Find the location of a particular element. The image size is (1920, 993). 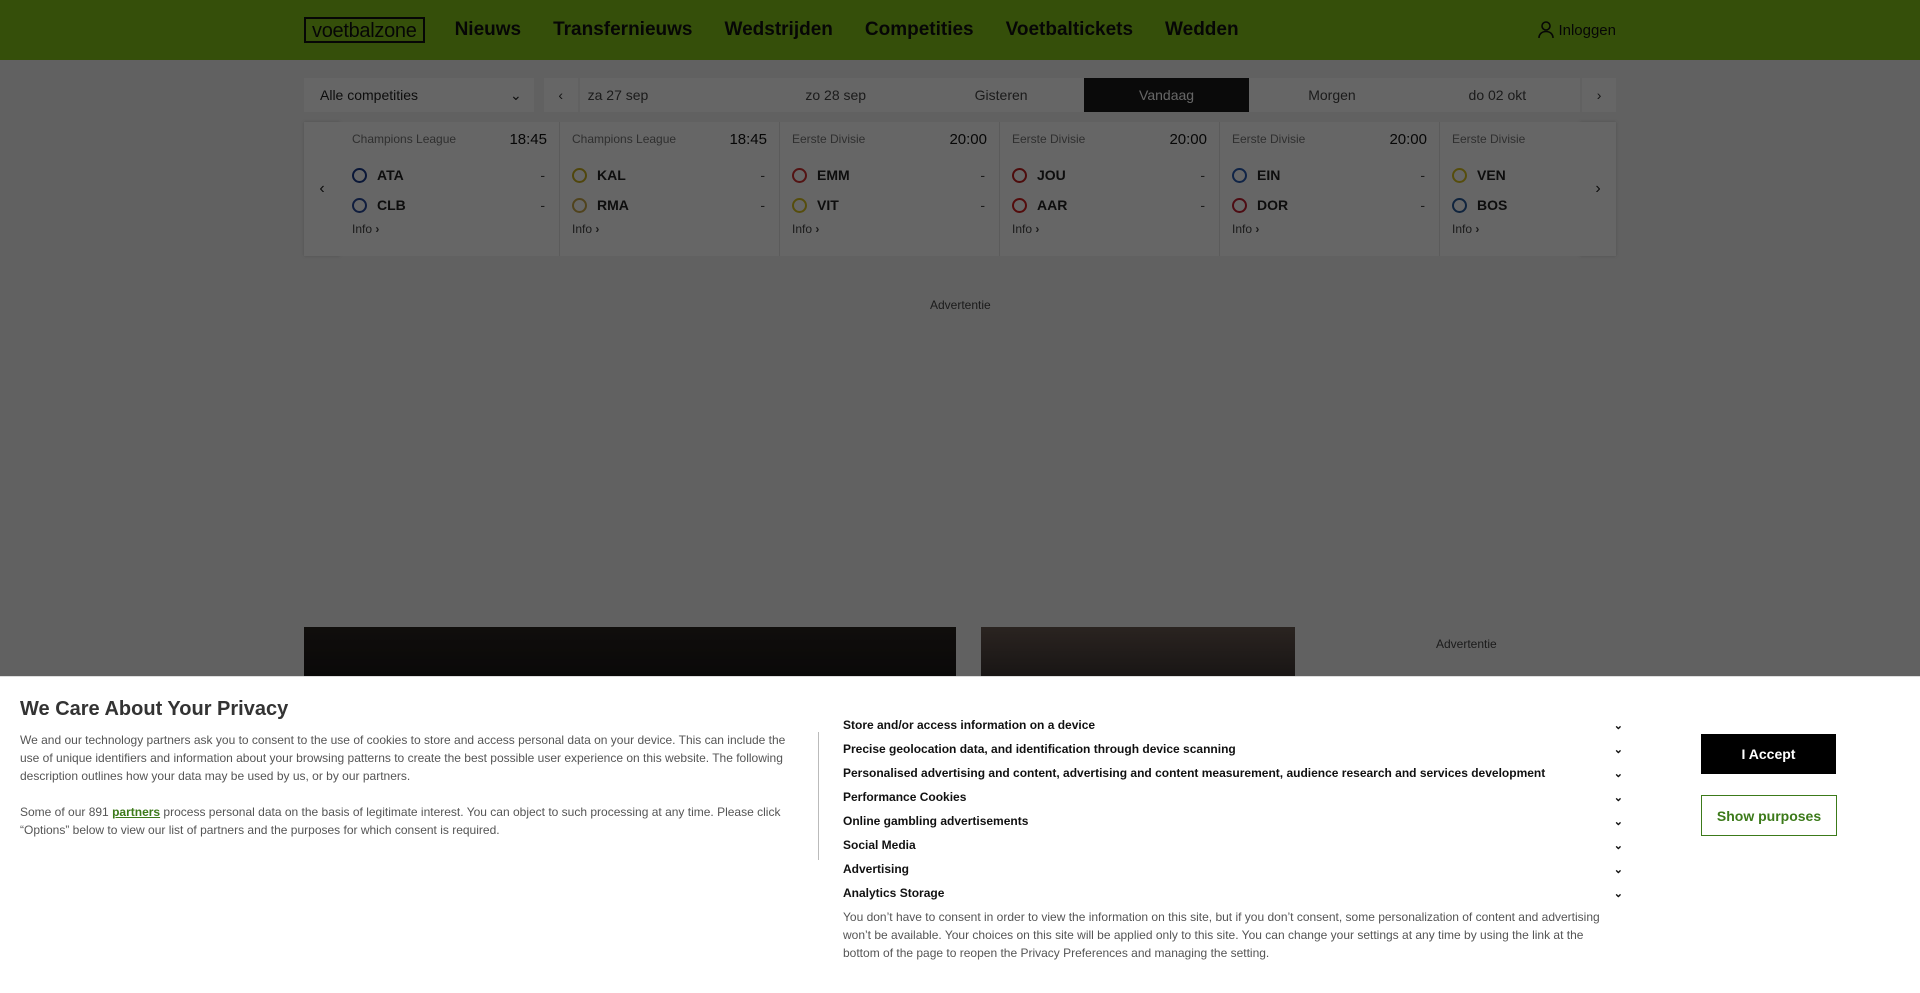

date-tab-zo-28-sep: zo 28 sep is located at coordinates (835, 95).